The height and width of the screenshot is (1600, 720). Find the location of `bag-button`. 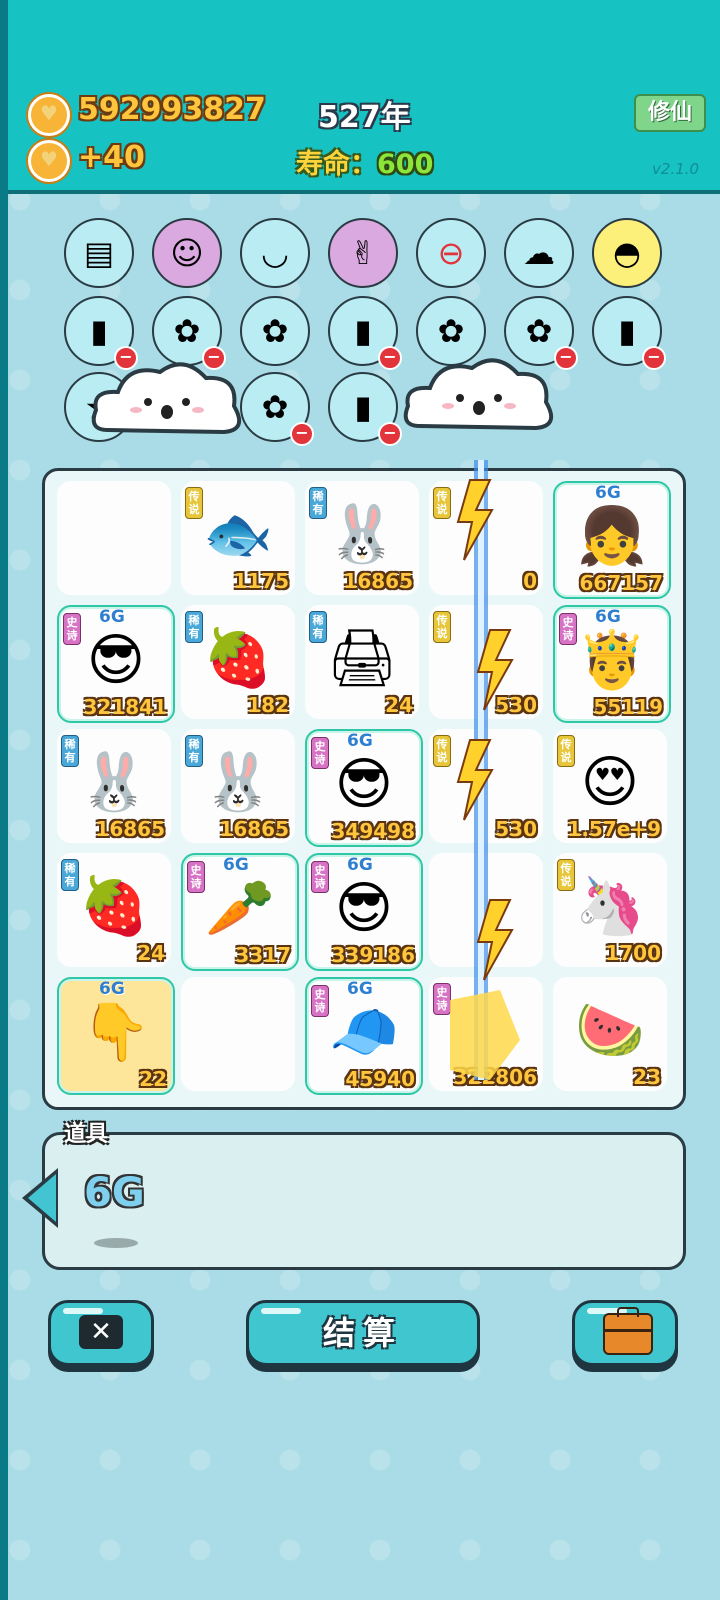

bag-button is located at coordinates (625, 1333).